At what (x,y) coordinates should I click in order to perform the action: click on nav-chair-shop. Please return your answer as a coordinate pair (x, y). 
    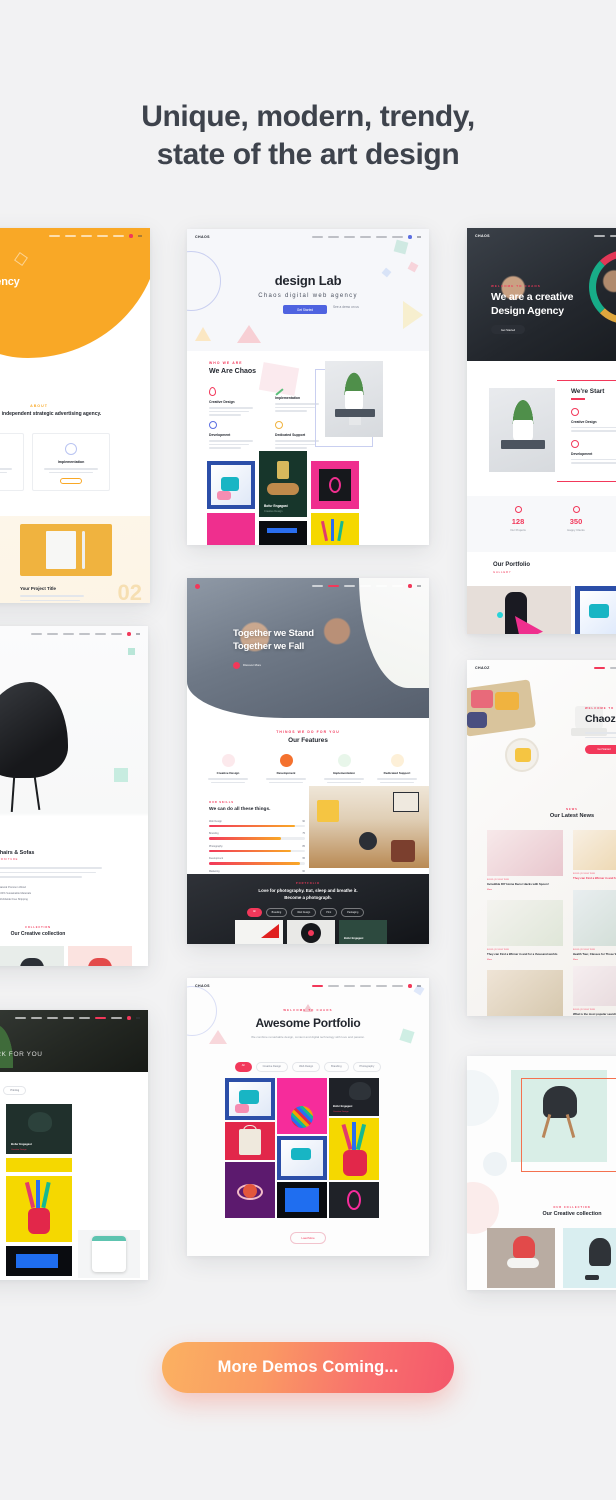
    Looking at the image, I should click on (74, 634).